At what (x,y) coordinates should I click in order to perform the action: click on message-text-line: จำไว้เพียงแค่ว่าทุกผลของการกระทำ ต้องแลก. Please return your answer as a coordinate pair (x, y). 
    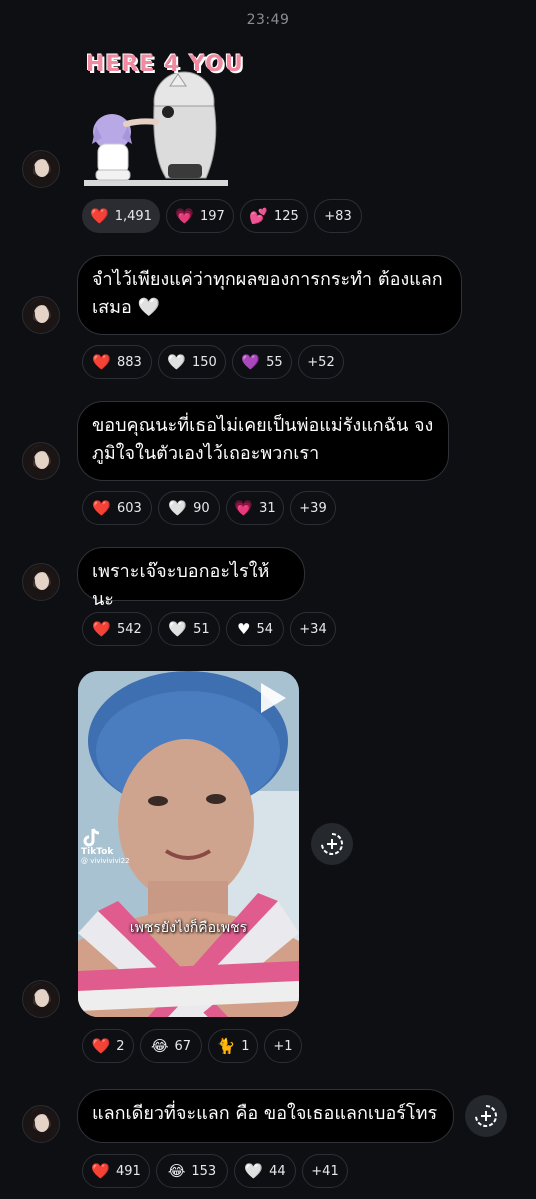
    Looking at the image, I should click on (267, 279).